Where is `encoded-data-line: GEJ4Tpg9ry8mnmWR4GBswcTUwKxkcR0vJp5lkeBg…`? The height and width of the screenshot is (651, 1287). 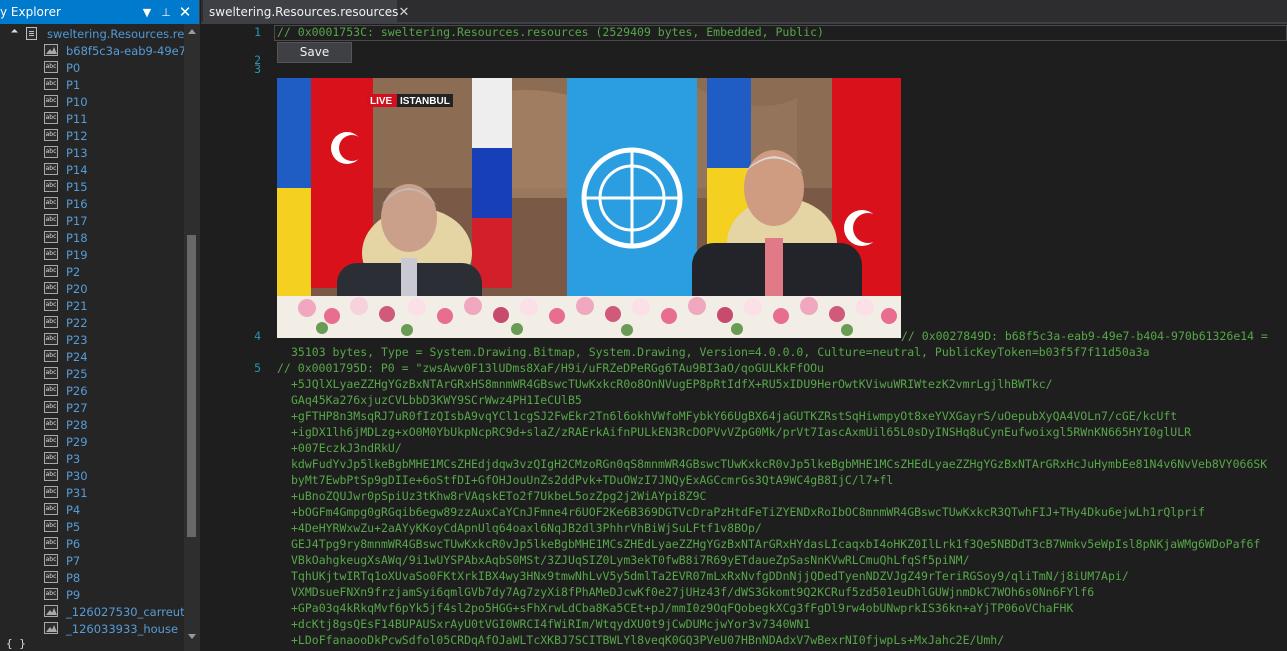
encoded-data-line: GEJ4Tpg9ry8mnmWR4GBswcTUwKxkcR0vJp5lkeBg… is located at coordinates (776, 544).